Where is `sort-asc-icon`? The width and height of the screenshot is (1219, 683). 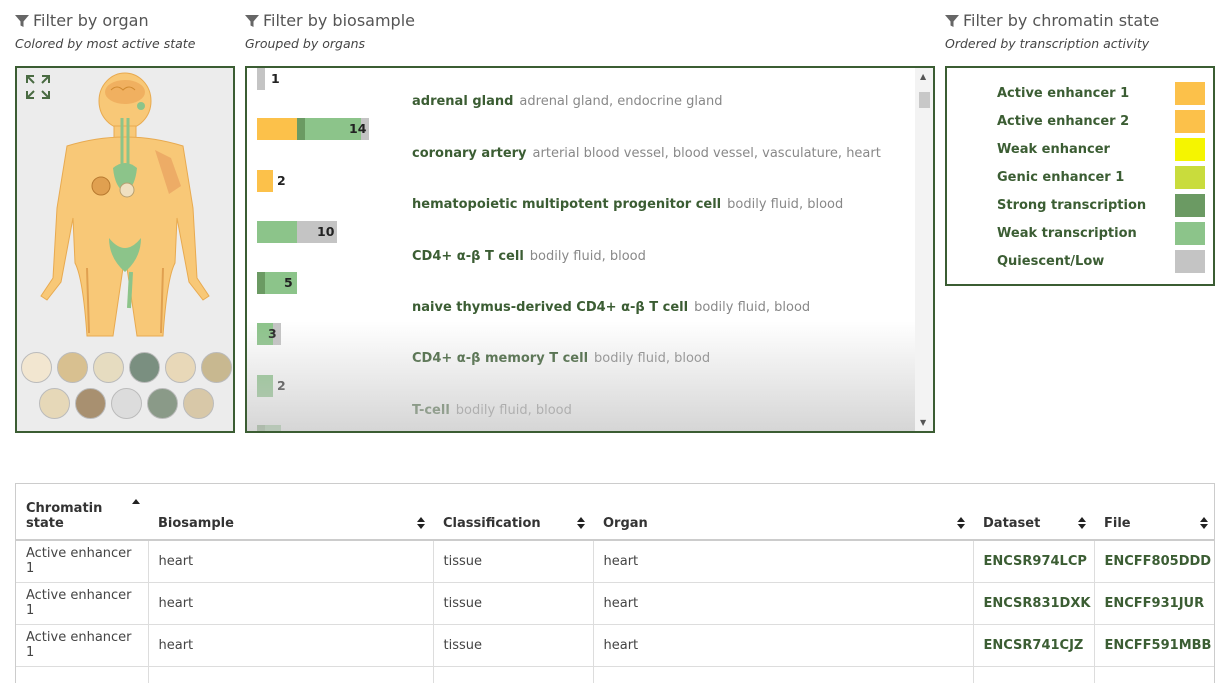 sort-asc-icon is located at coordinates (136, 503).